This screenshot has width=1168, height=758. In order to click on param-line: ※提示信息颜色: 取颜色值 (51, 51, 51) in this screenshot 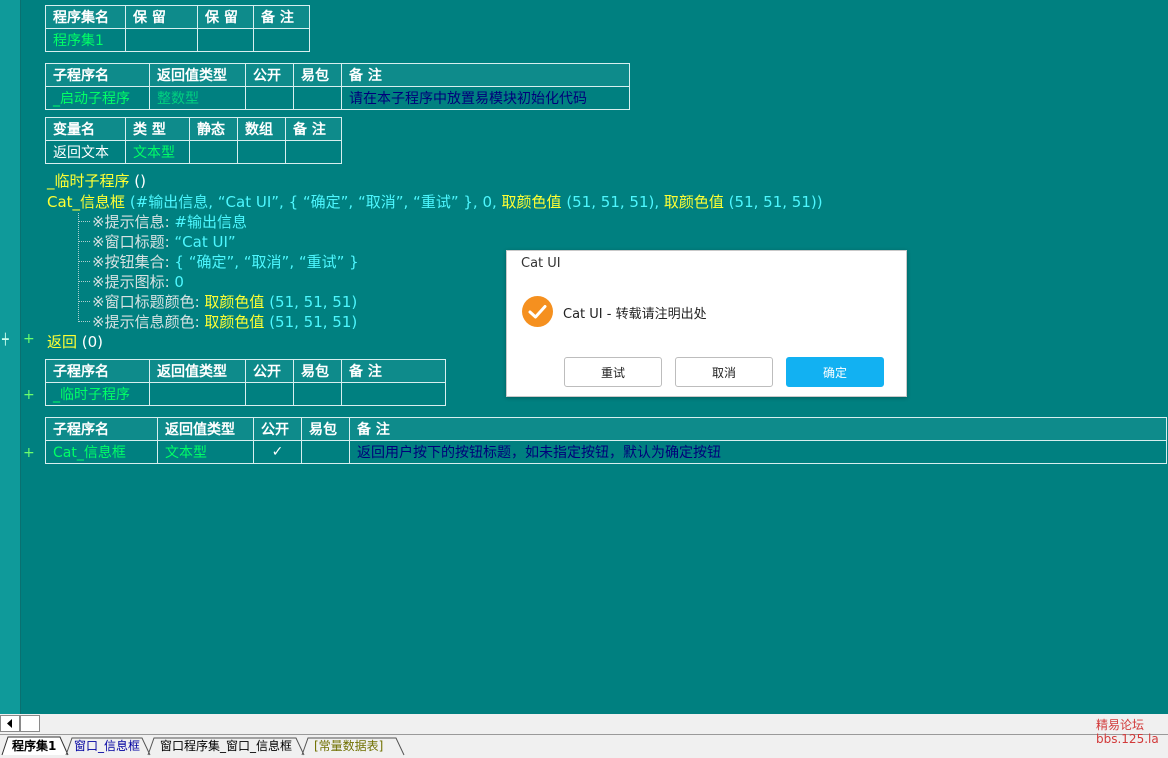, I will do `click(224, 321)`.